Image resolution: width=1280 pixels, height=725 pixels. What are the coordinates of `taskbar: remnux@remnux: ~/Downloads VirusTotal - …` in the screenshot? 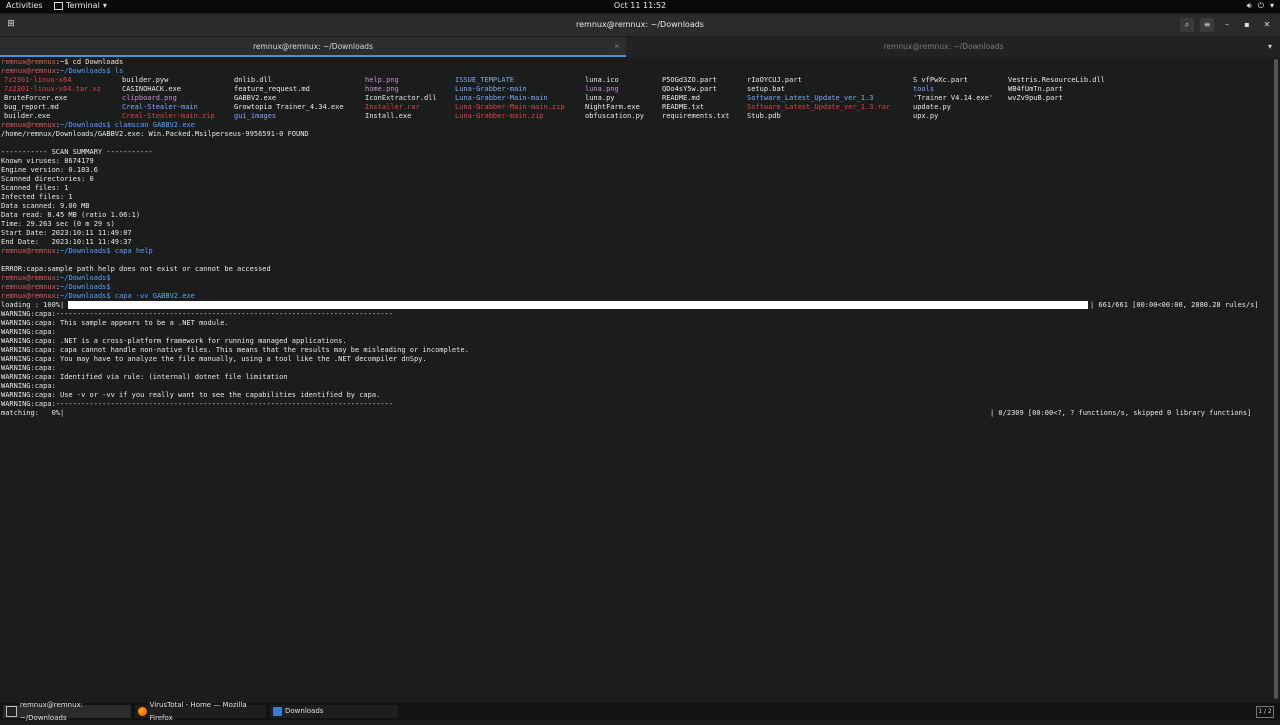 It's located at (640, 711).